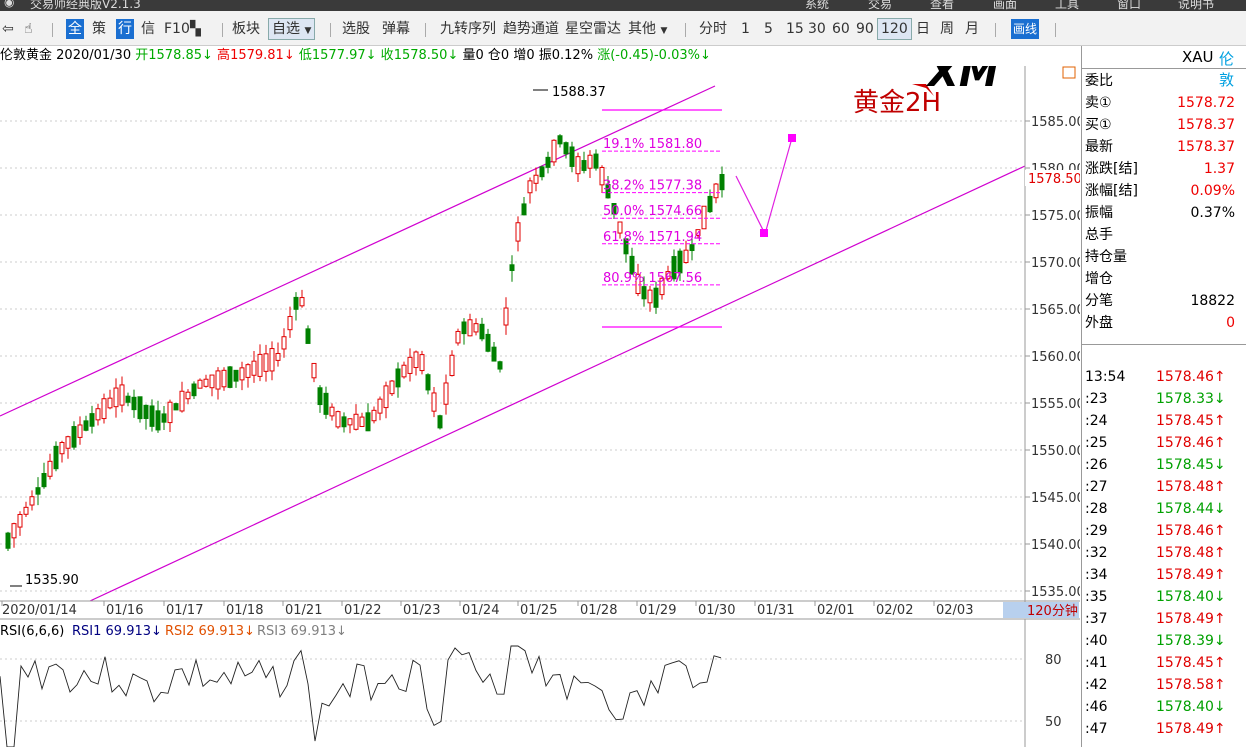  Describe the element at coordinates (1096, 487) in the screenshot. I see `tick-time: :27` at that location.